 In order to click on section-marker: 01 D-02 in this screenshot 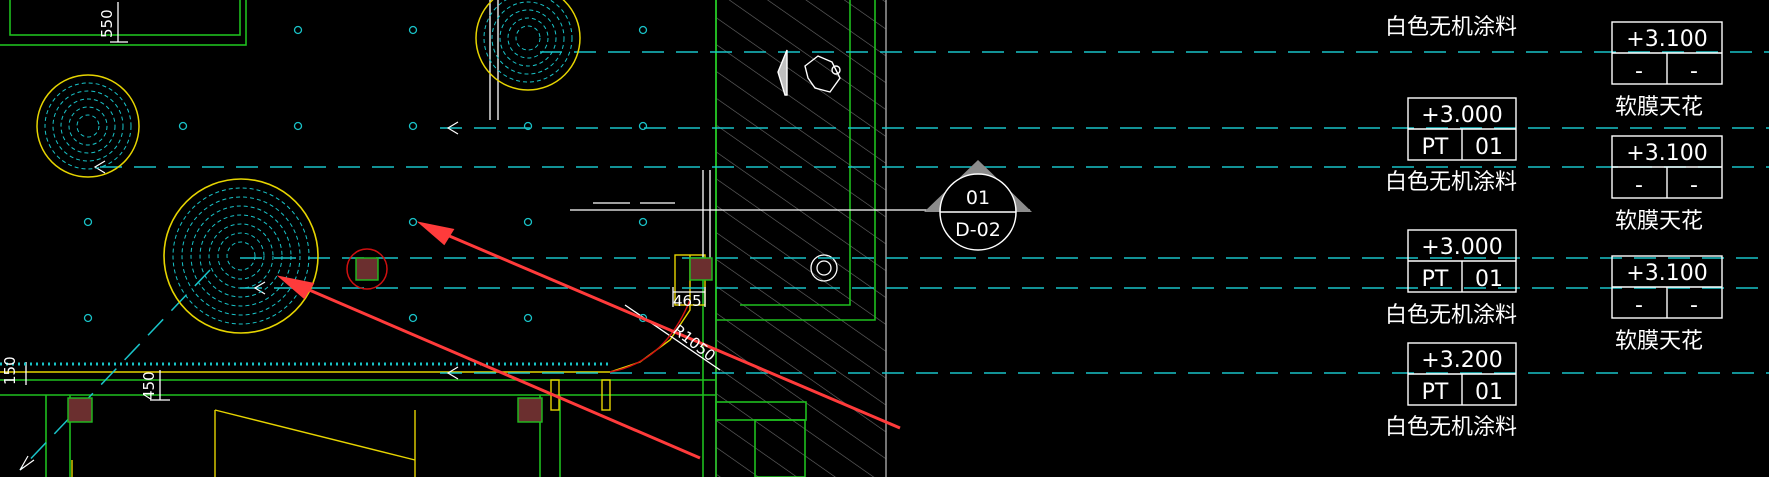, I will do `click(978, 205)`.